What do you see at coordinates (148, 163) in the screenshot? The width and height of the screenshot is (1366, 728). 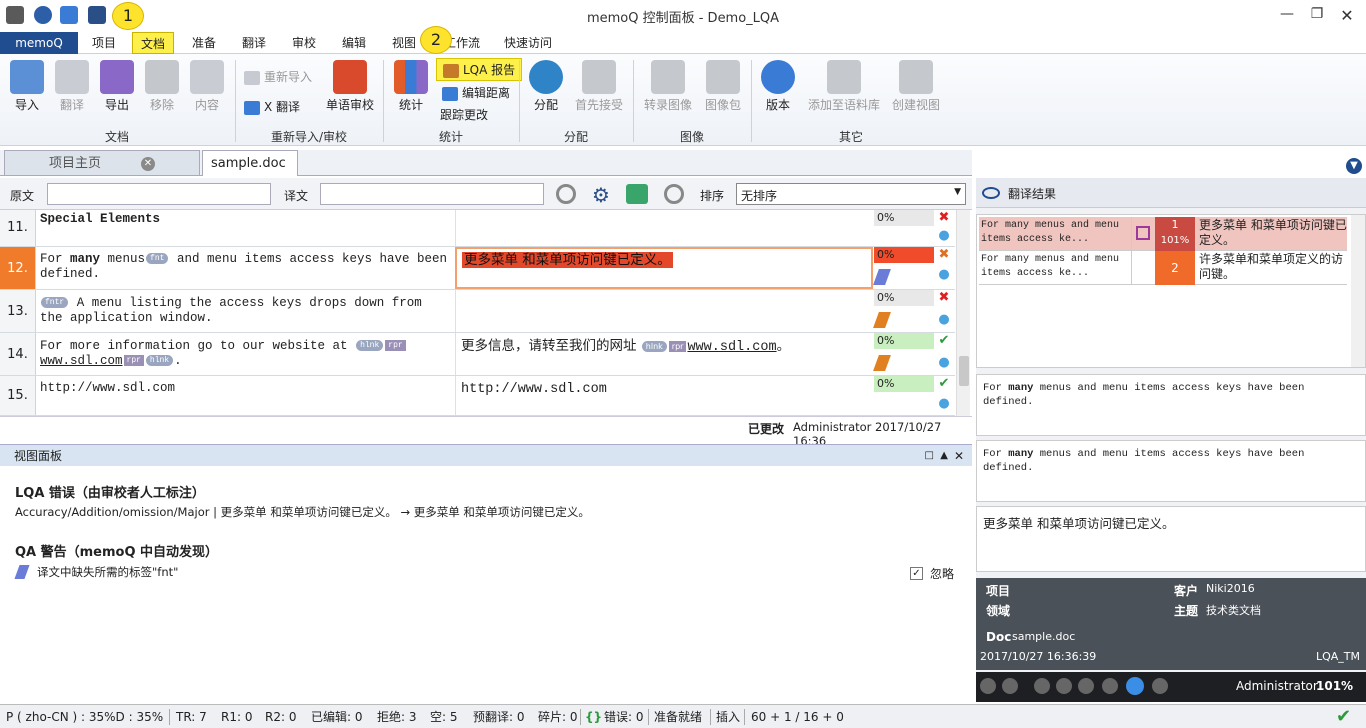 I see `close-tab-icon: ✕` at bounding box center [148, 163].